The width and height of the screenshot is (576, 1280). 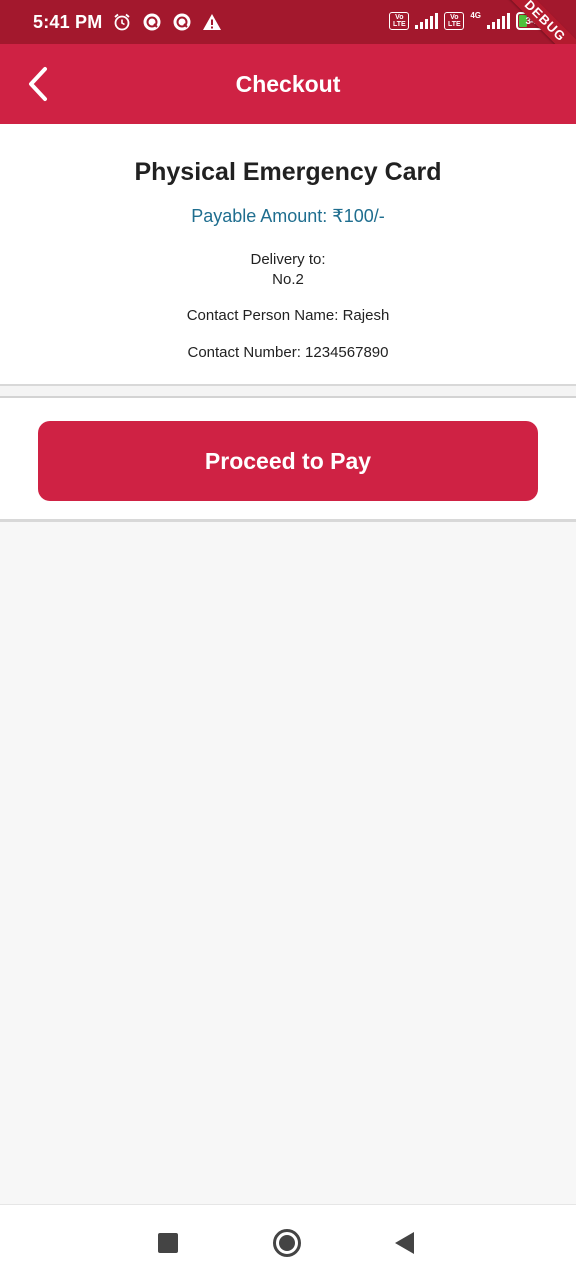 What do you see at coordinates (288, 172) in the screenshot?
I see `product-title: Physical Emergency Card` at bounding box center [288, 172].